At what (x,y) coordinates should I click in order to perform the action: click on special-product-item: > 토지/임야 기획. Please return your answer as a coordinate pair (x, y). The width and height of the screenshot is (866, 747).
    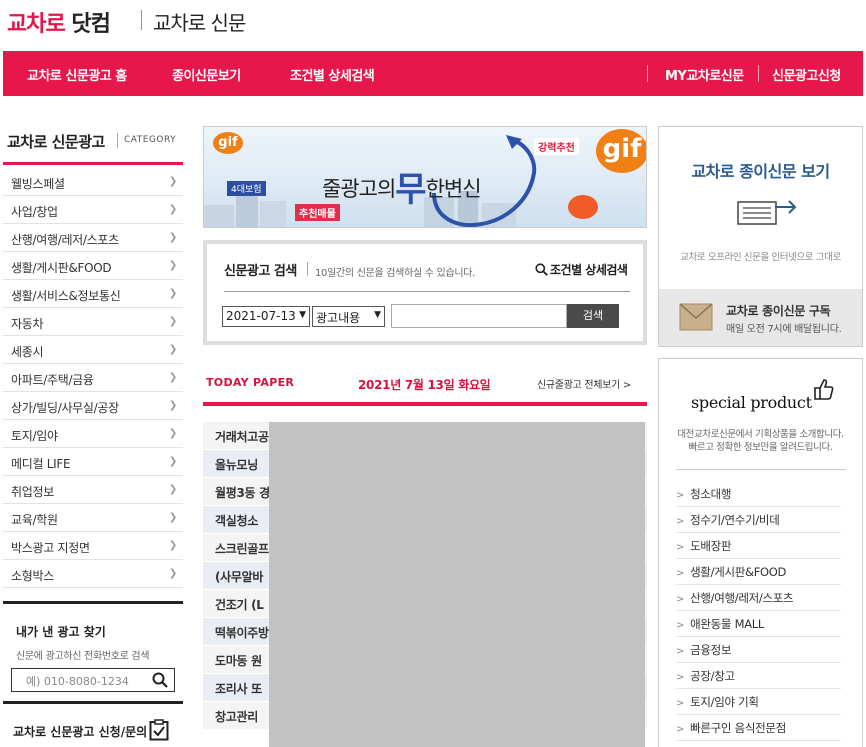
    Looking at the image, I should click on (758, 702).